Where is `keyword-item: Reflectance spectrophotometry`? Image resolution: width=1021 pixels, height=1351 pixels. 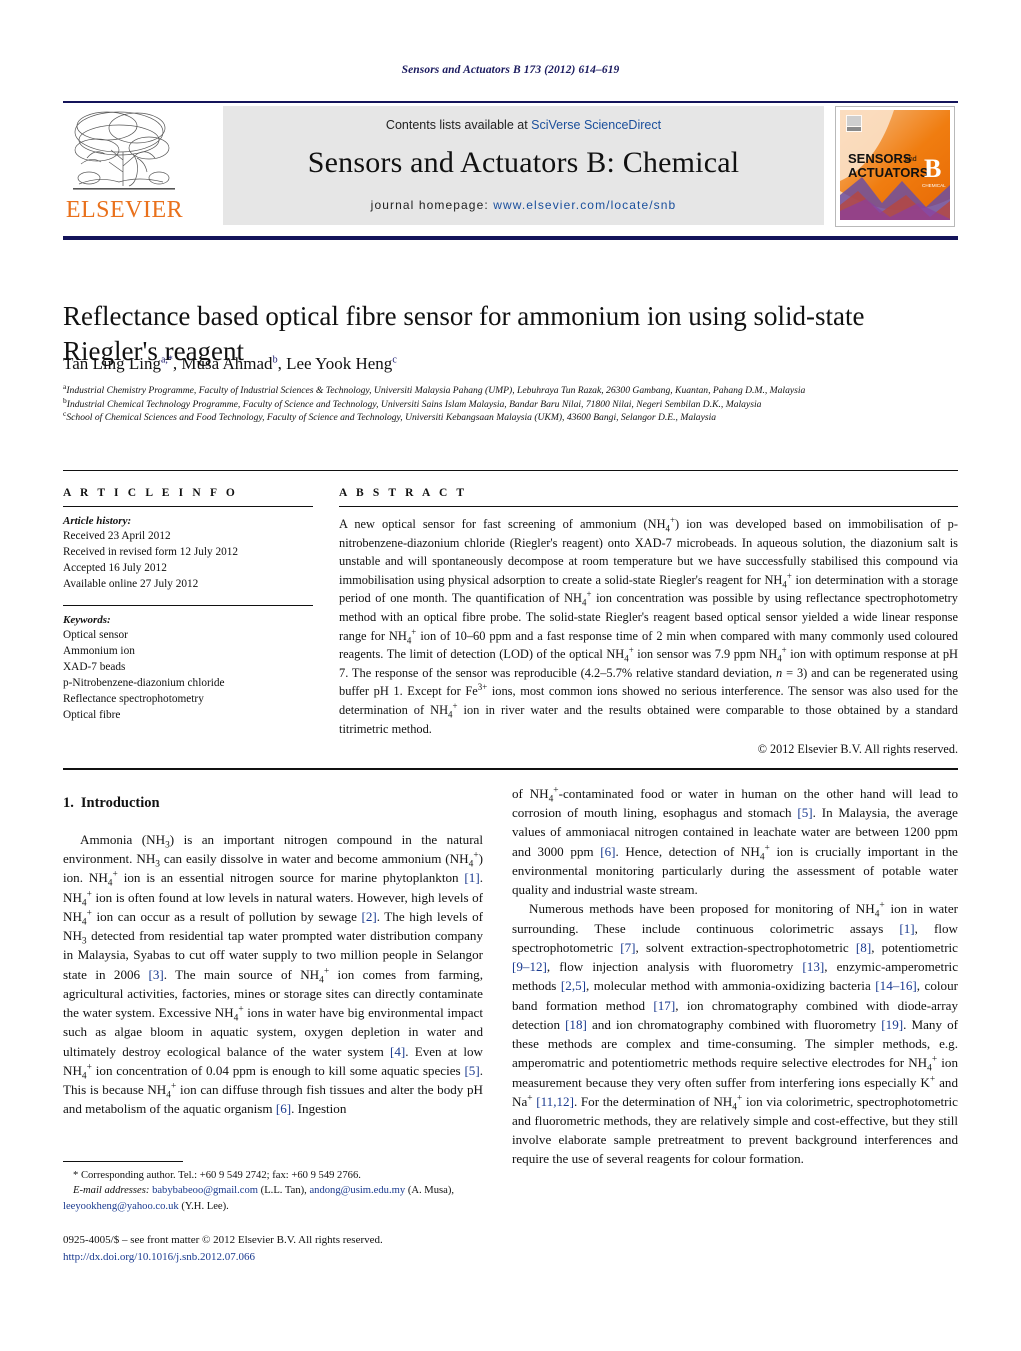 keyword-item: Reflectance spectrophotometry is located at coordinates (133, 699).